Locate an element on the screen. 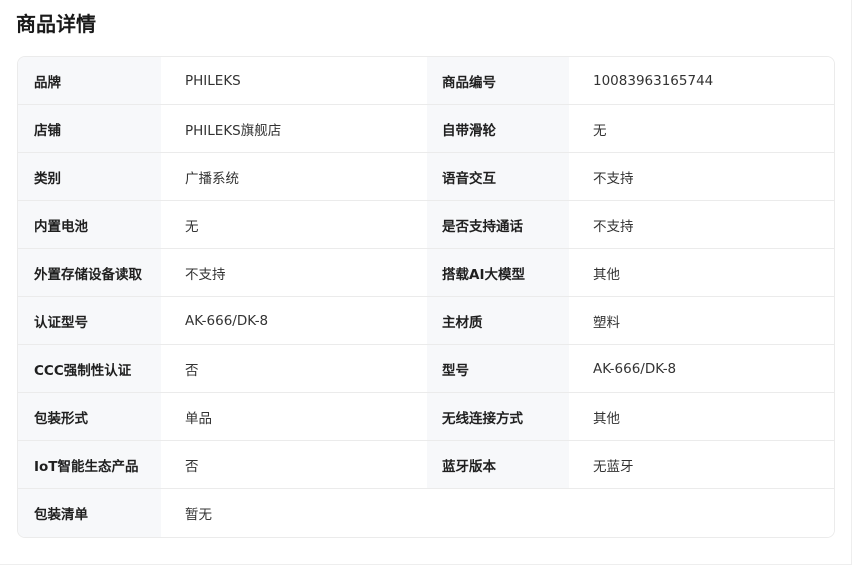  spec-label: 认证型号 is located at coordinates (89, 320).